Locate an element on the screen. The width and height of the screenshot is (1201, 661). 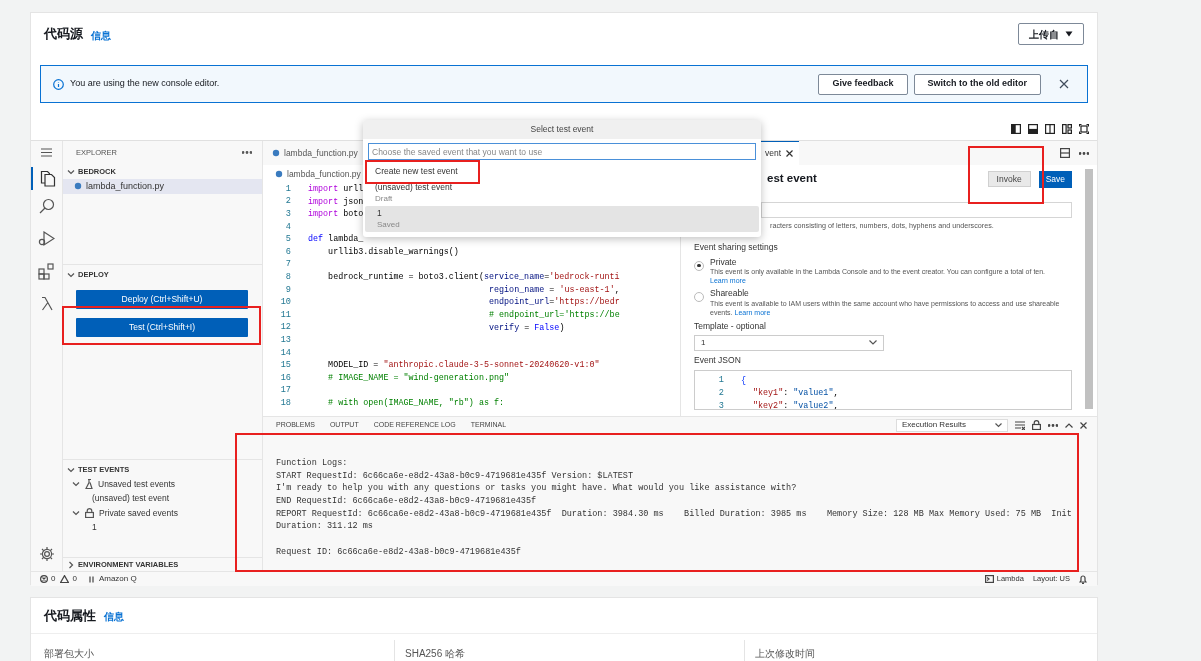
template-select: 1 is located at coordinates (789, 342).